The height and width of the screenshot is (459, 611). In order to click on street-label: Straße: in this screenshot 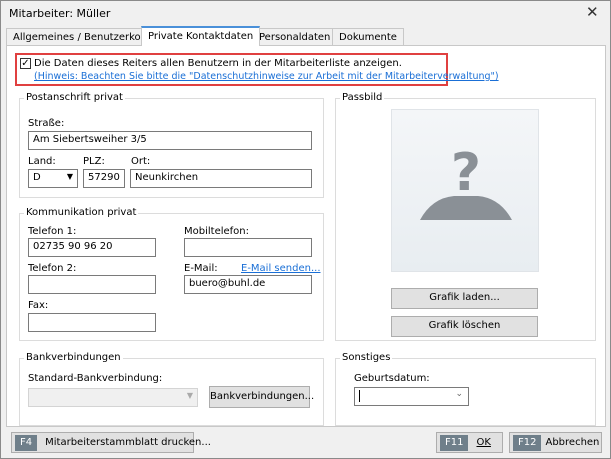, I will do `click(46, 123)`.